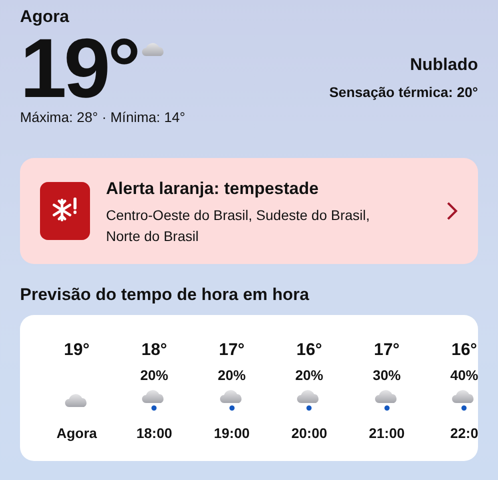 The width and height of the screenshot is (498, 480). I want to click on rain-chance: 30%, so click(386, 375).